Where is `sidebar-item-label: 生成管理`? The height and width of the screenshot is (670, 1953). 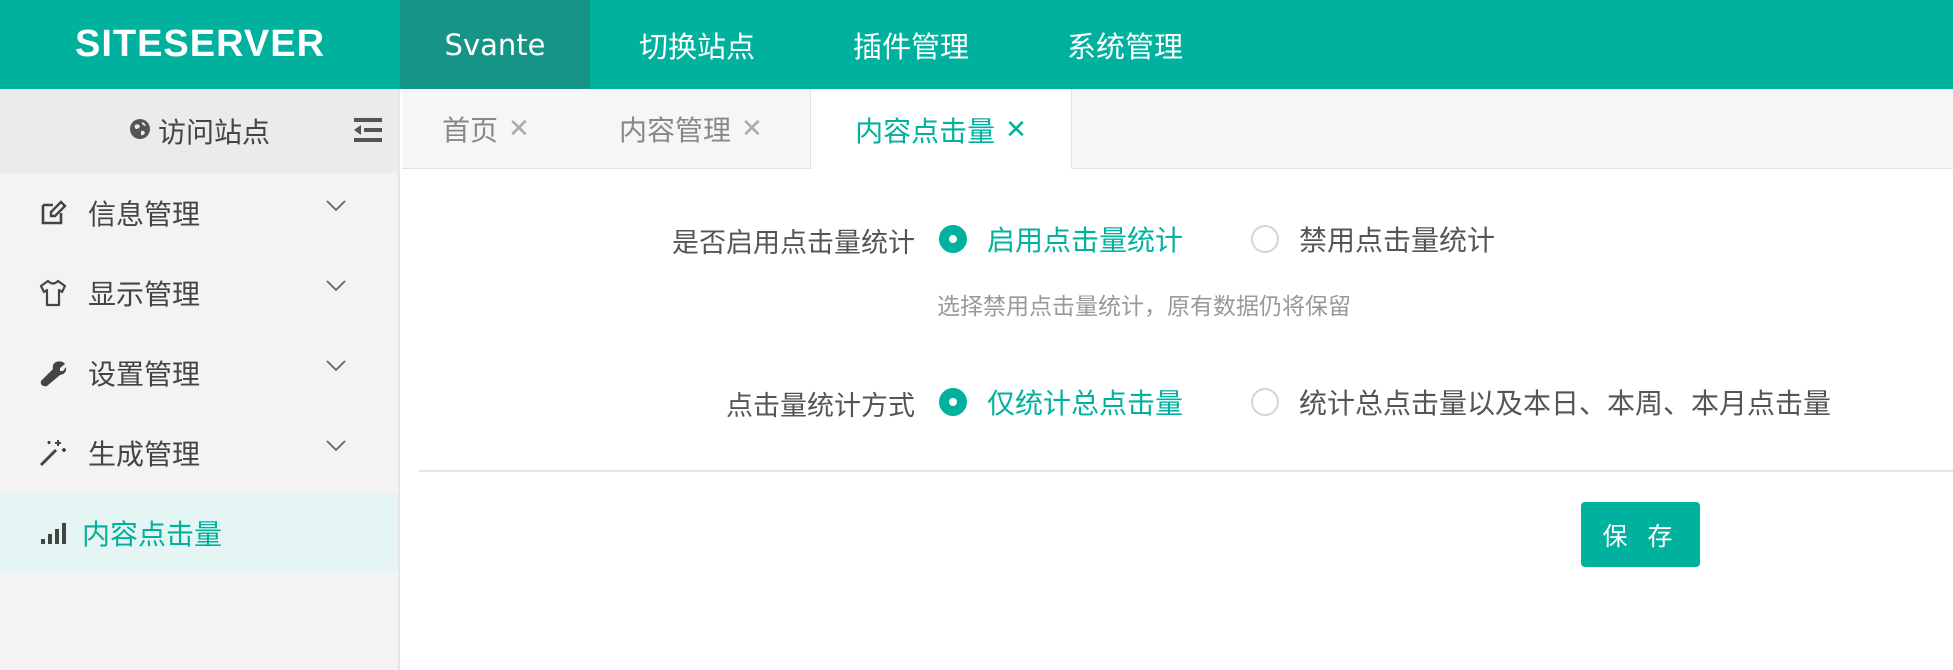
sidebar-item-label: 生成管理 is located at coordinates (144, 454).